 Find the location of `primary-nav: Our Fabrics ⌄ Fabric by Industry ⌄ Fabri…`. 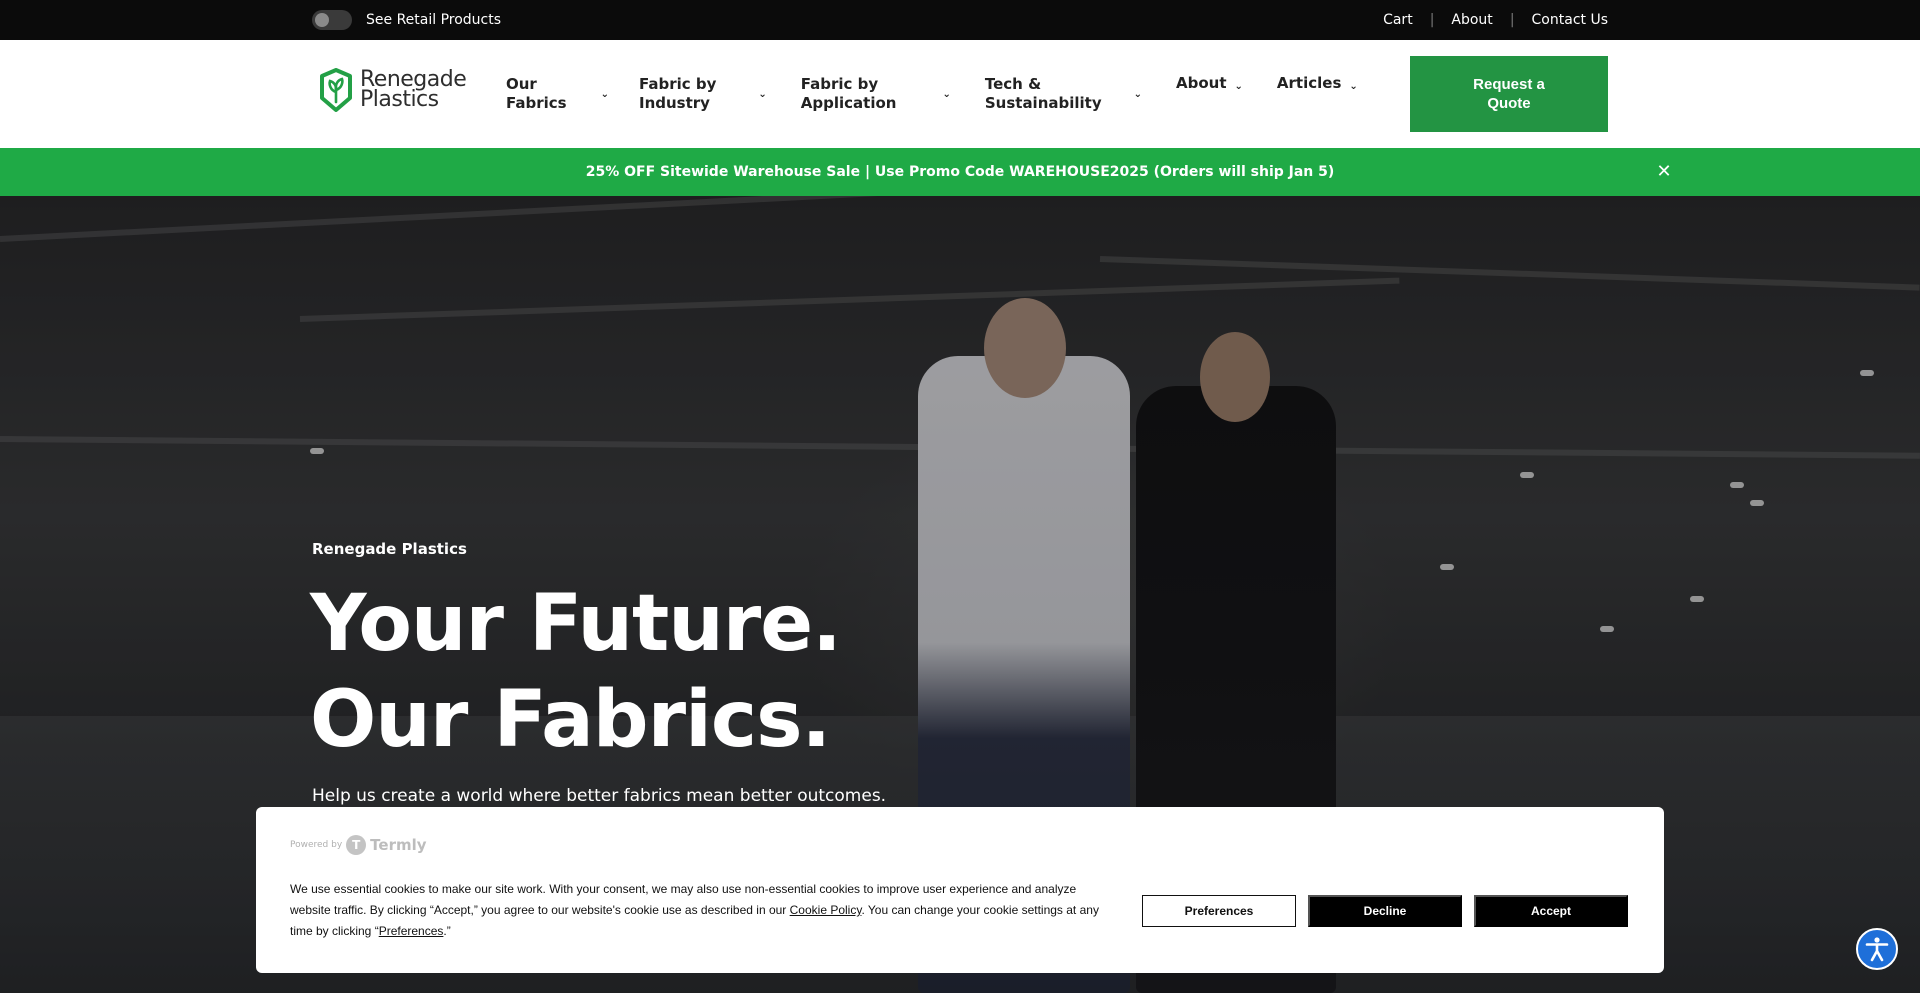

primary-nav: Our Fabrics ⌄ Fabric by Industry ⌄ Fabri… is located at coordinates (932, 94).